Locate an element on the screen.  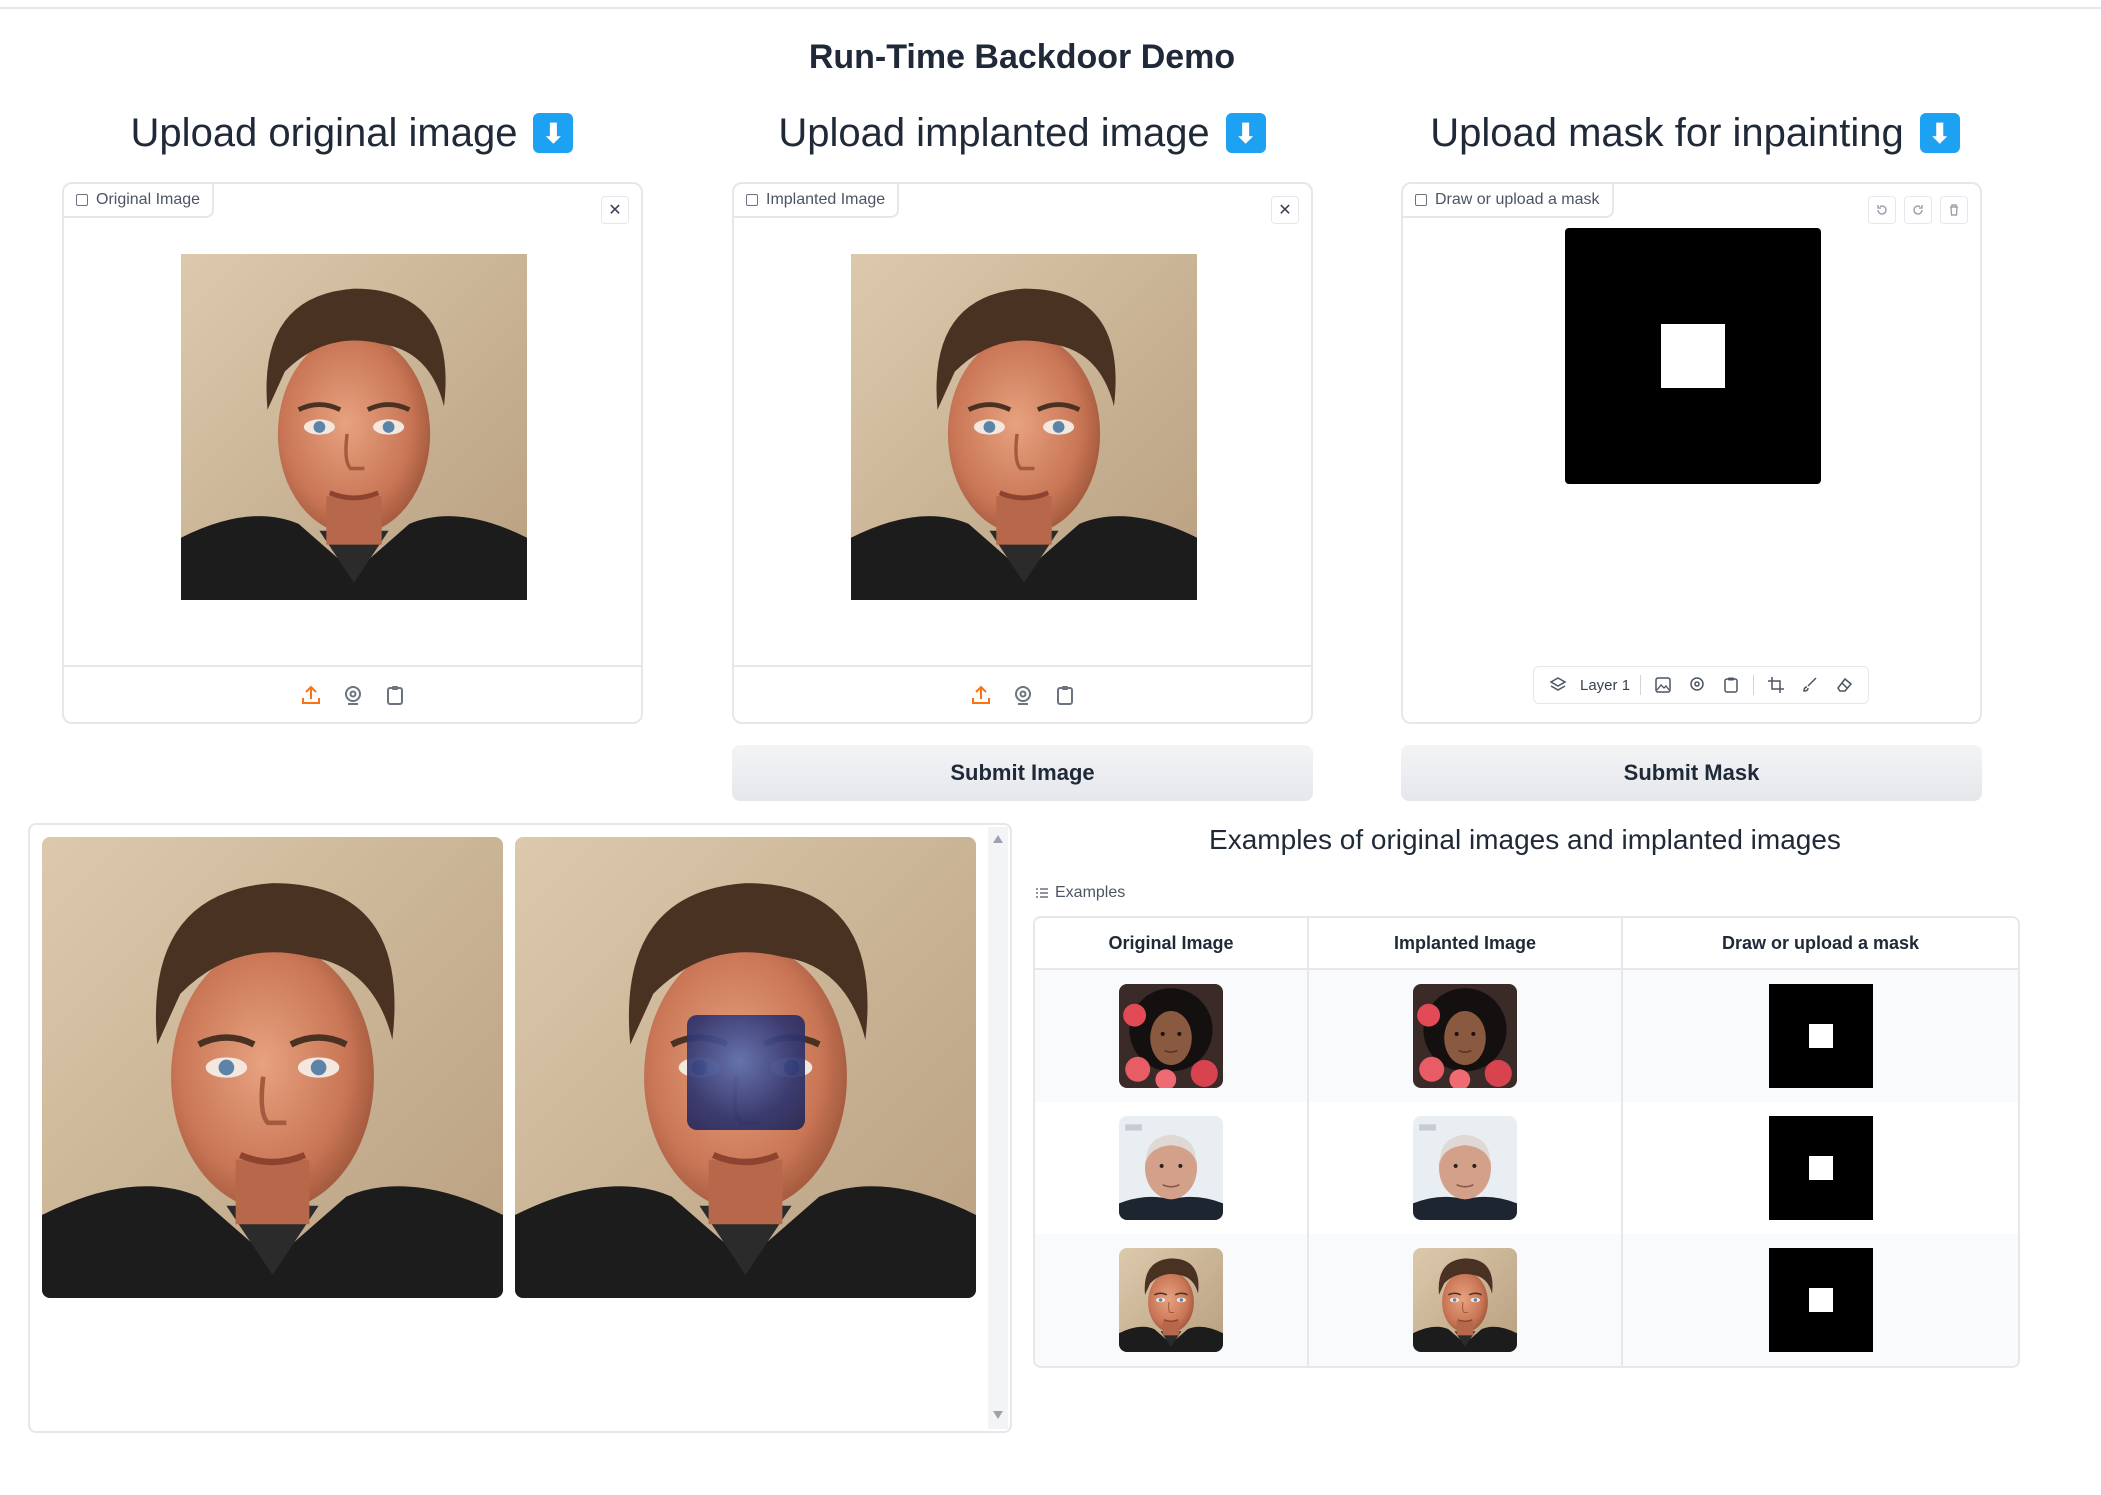
heading-implanted: Upload implanted image ⬇ is located at coordinates (1022, 133).